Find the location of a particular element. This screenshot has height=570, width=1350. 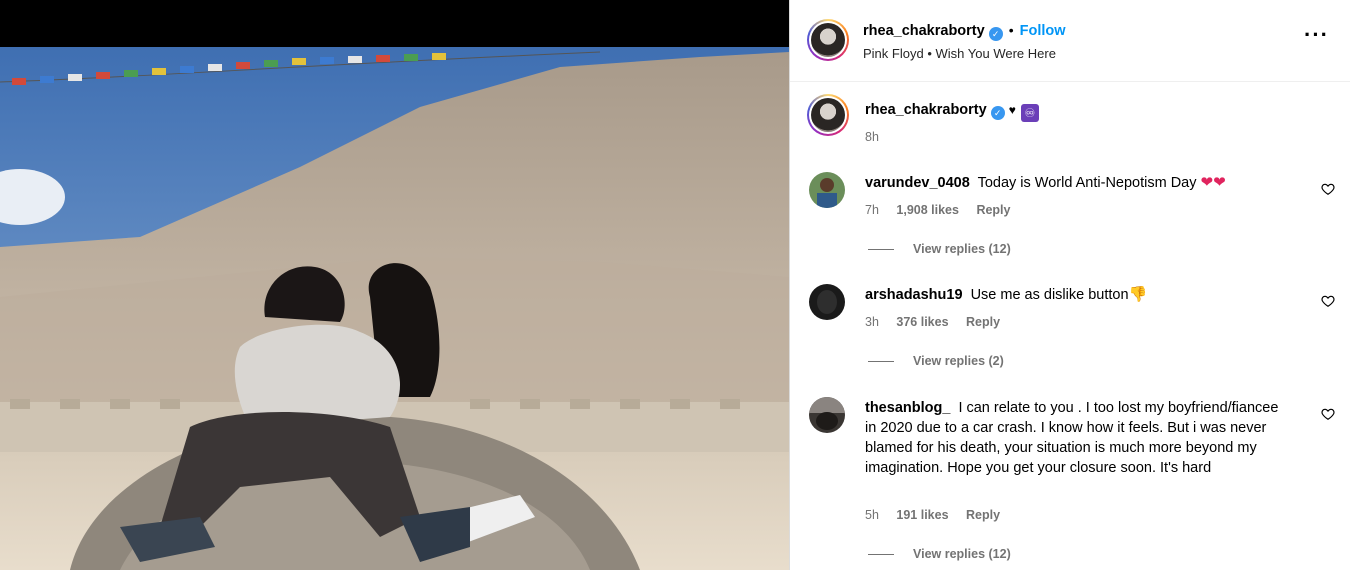

comment-meta: 3h 376 likes Reply is located at coordinates (939, 322).